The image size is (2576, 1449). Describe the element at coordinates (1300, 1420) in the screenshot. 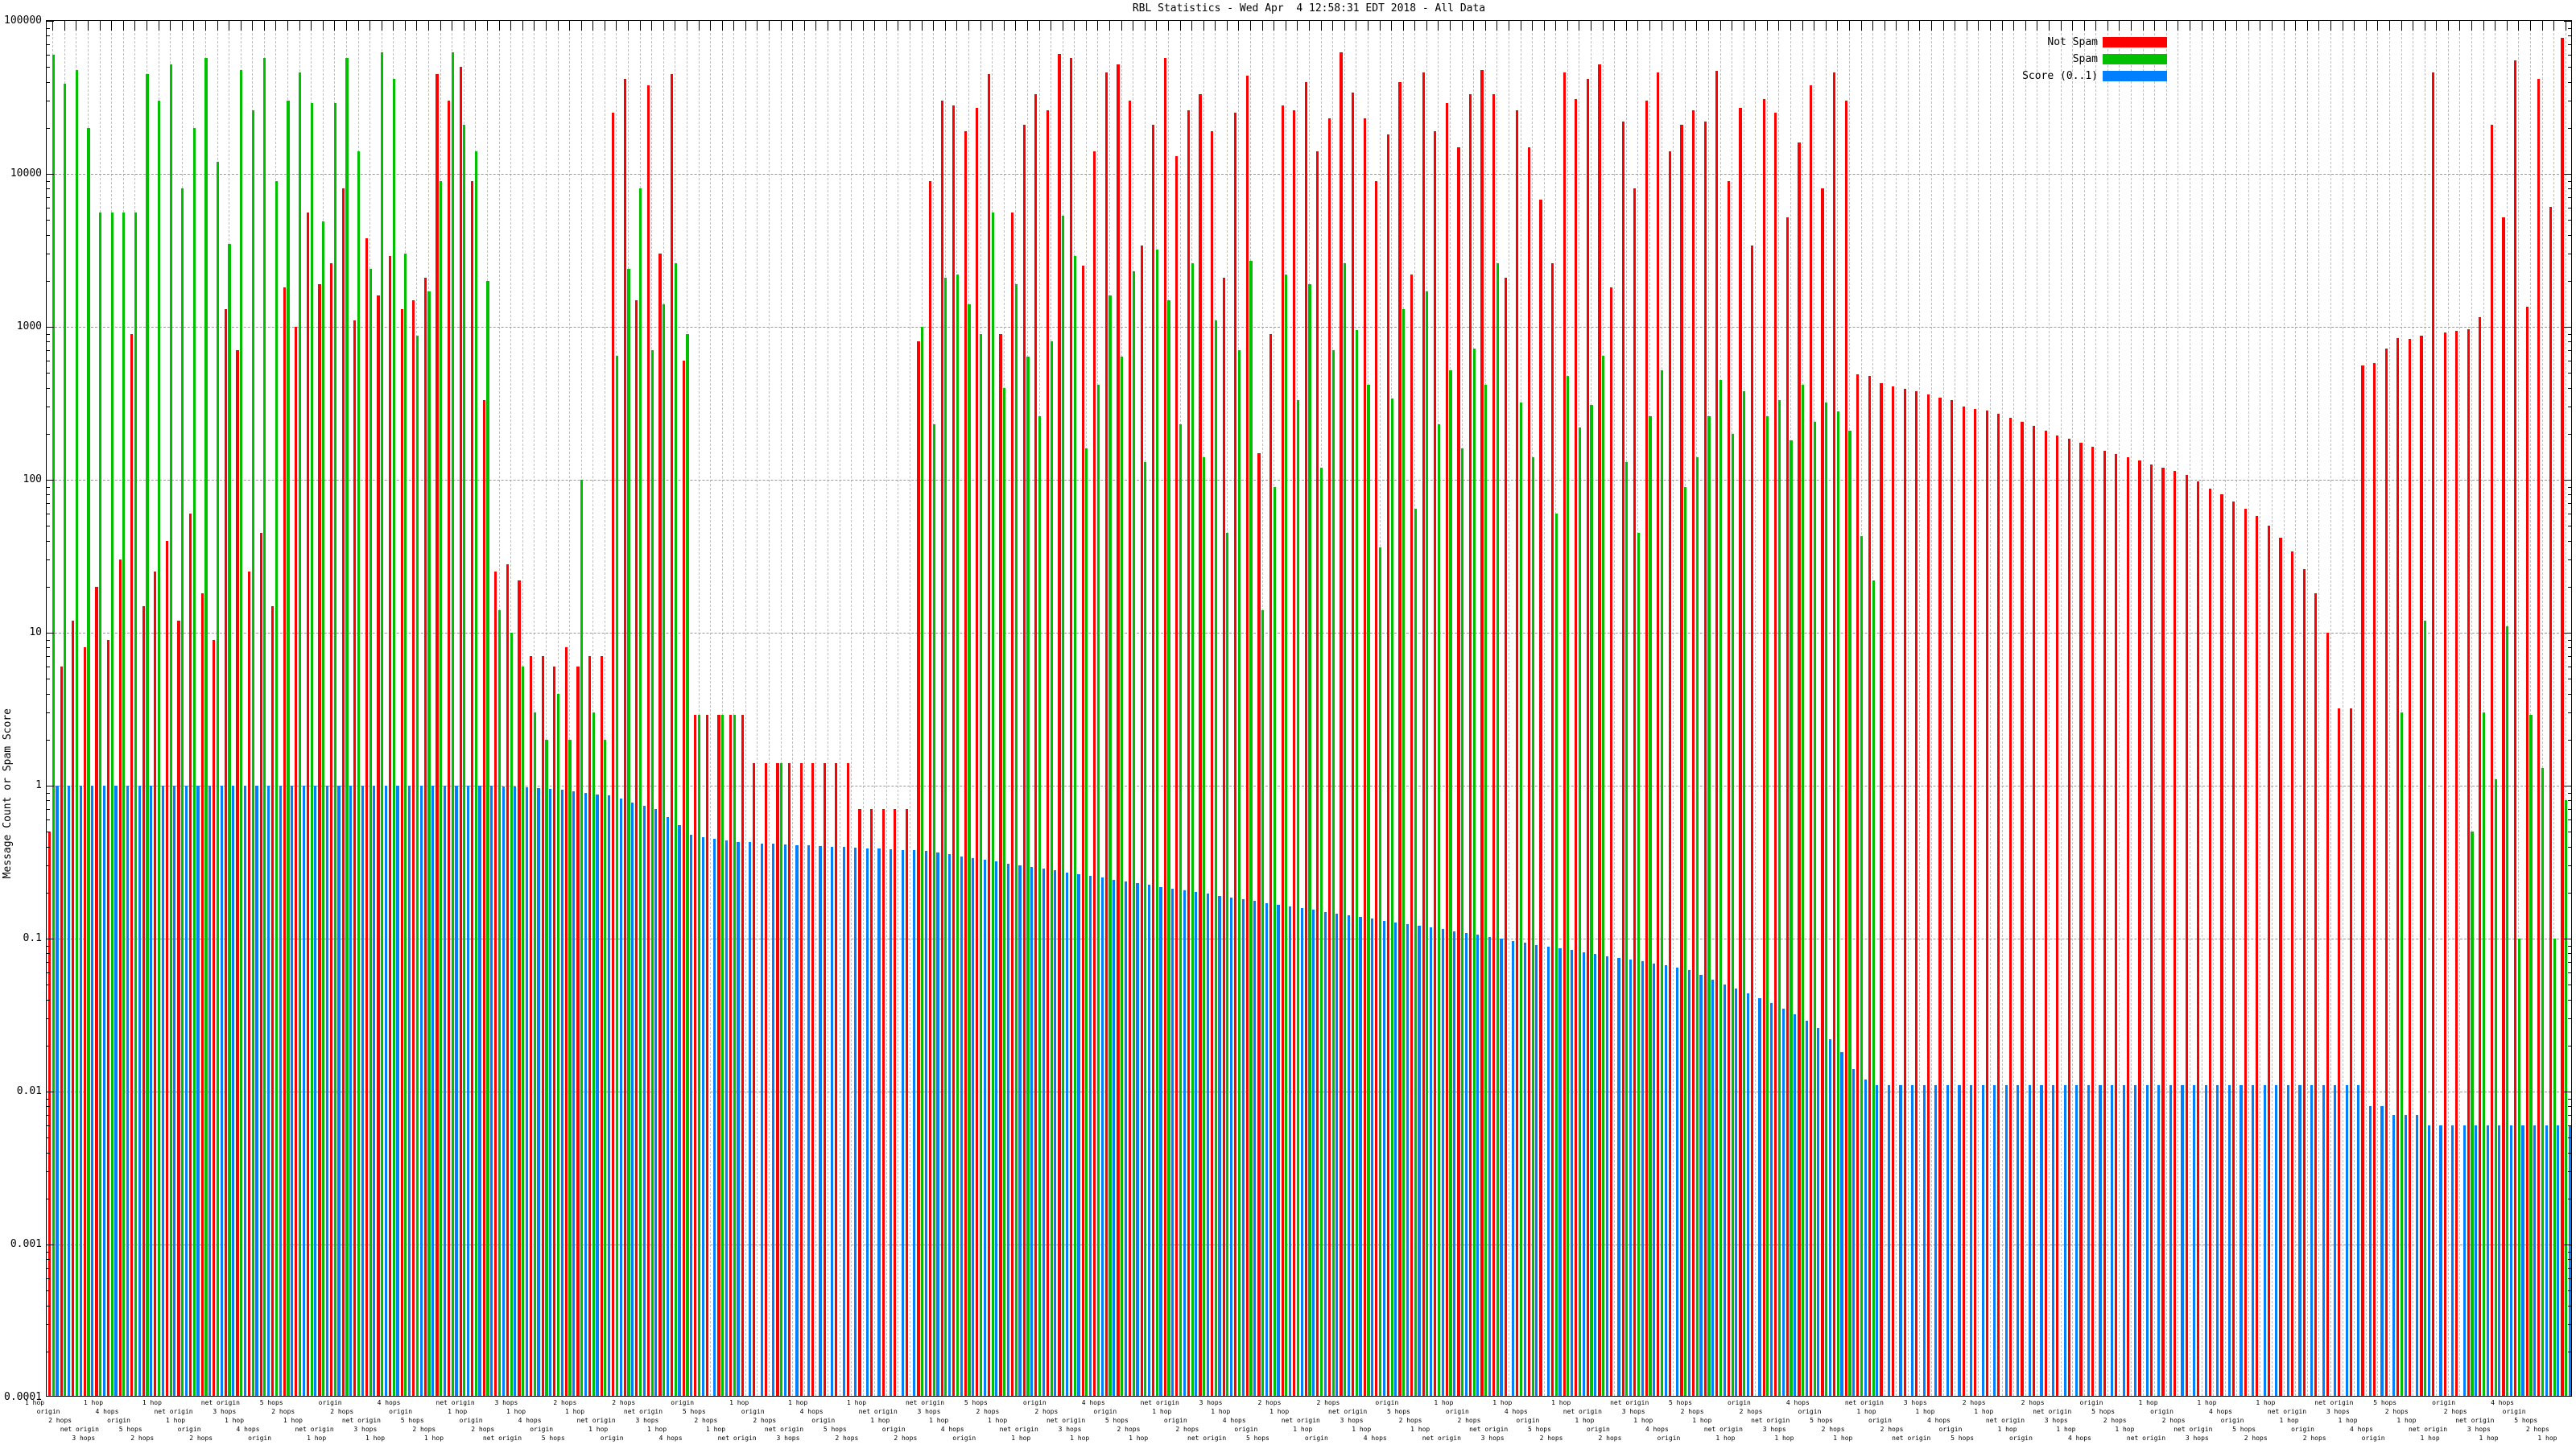

I see `x-tick-label: net origin` at that location.